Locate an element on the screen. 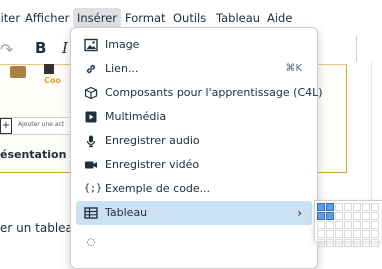 Image resolution: width=382 pixels, height=269 pixels. menu-view: Afficher is located at coordinates (47, 18).